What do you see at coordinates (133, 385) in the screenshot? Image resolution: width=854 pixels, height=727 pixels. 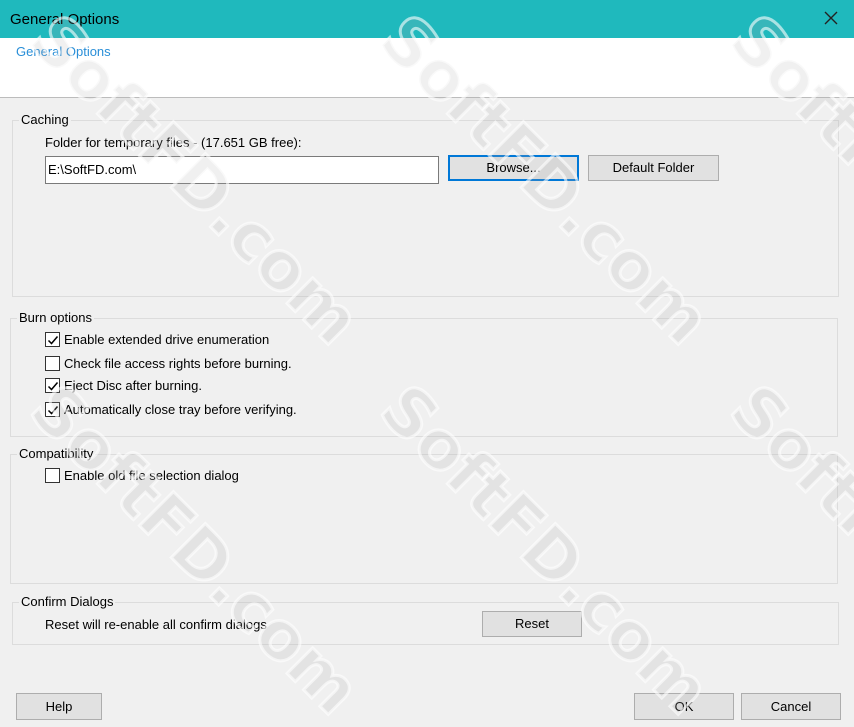 I see `checkbox-label: Eject Disc after burning.` at bounding box center [133, 385].